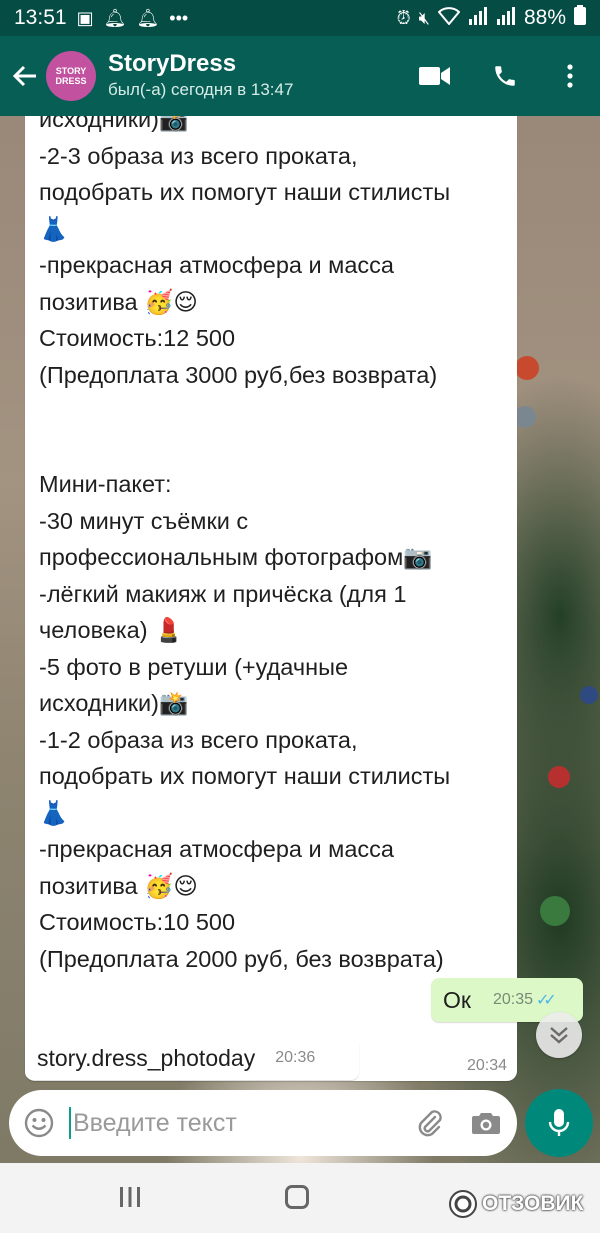  I want to click on battery-icon, so click(580, 18).